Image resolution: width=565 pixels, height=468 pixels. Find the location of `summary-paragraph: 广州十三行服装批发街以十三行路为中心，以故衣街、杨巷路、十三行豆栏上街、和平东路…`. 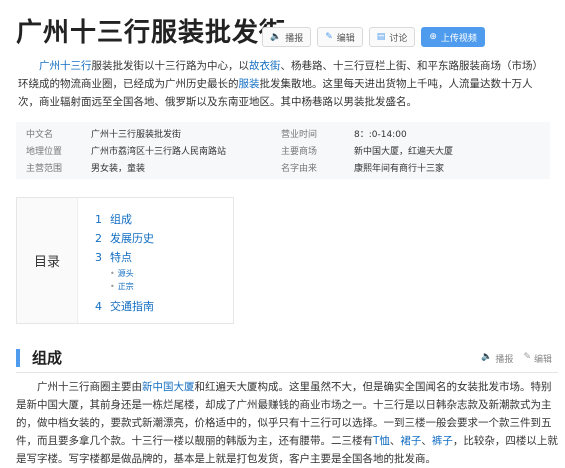

summary-paragraph: 广州十三行服装批发街以十三行路为中心，以故衣街、杨巷路、十三行豆栏上街、和平东路… is located at coordinates (284, 84).